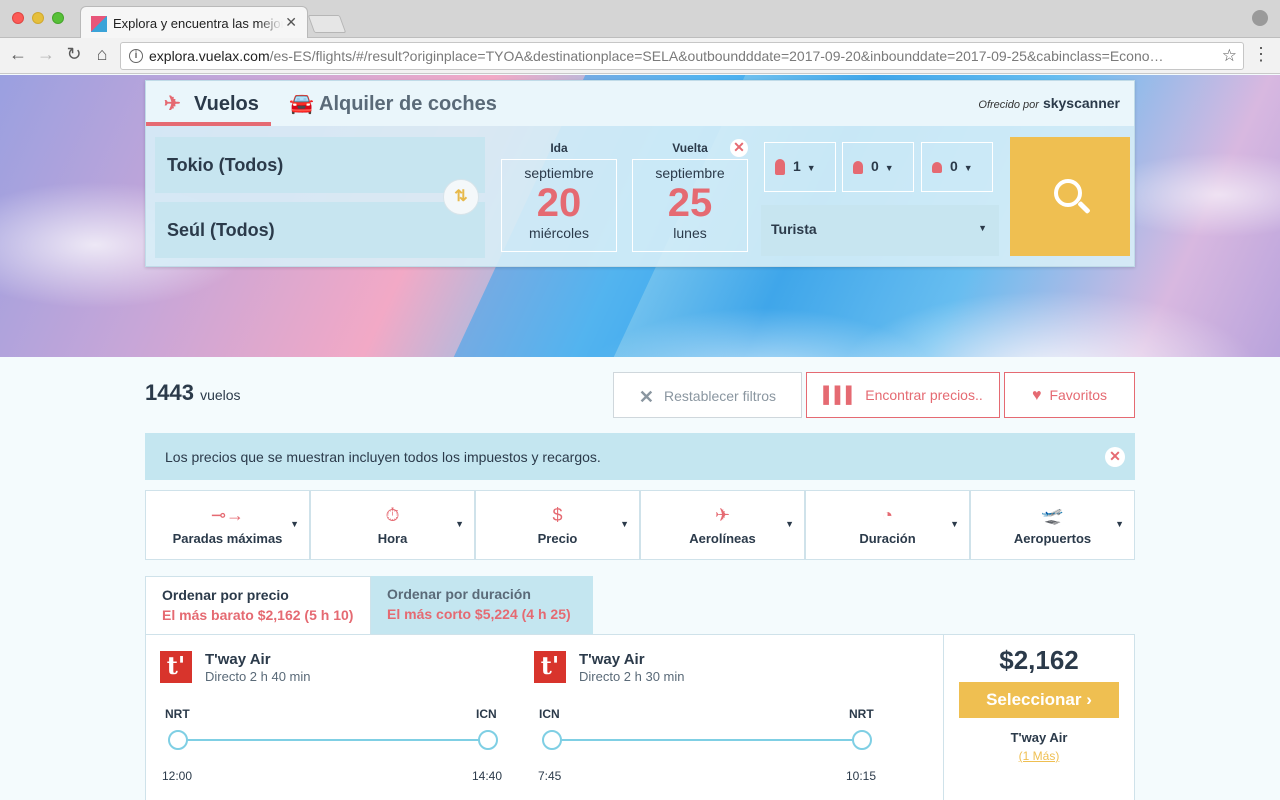  Describe the element at coordinates (690, 233) in the screenshot. I see `inbound-weekday: lunes` at that location.